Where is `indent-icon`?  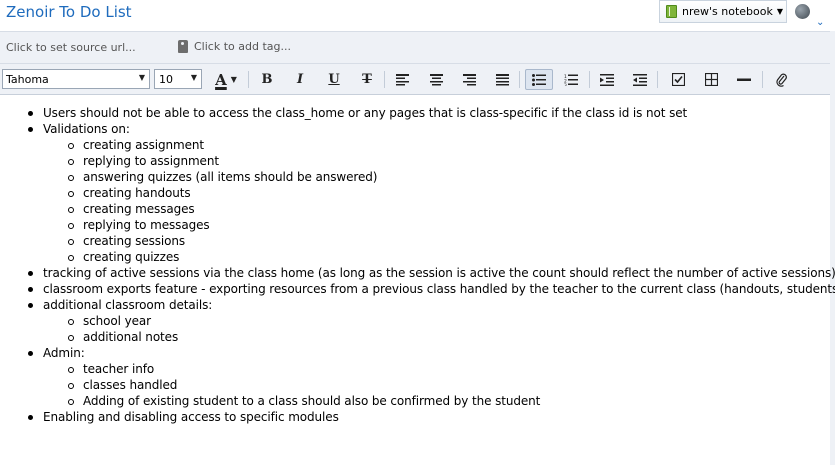
indent-icon is located at coordinates (607, 79).